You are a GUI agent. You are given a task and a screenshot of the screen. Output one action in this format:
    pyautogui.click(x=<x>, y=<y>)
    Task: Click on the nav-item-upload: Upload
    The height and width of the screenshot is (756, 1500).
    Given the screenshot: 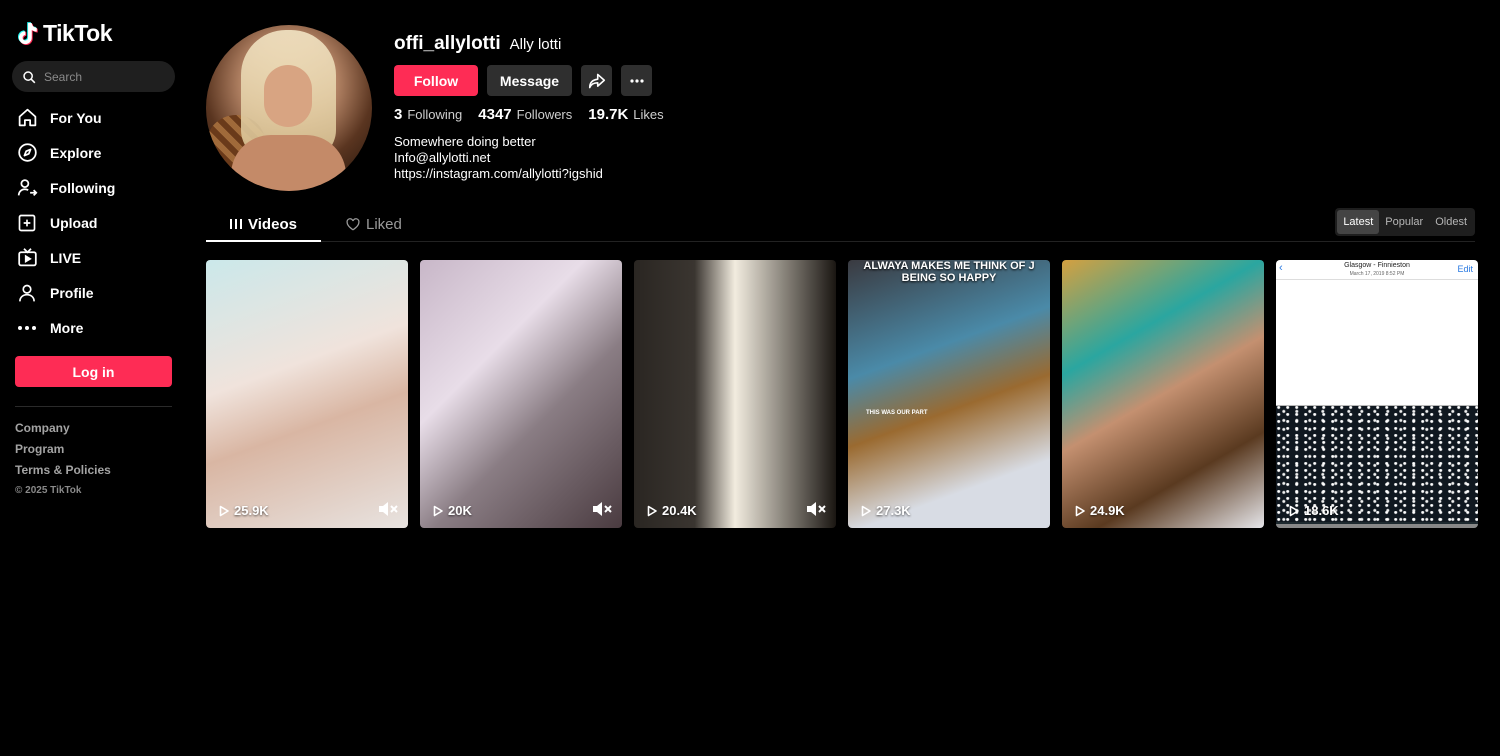 What is the action you would take?
    pyautogui.click(x=96, y=222)
    